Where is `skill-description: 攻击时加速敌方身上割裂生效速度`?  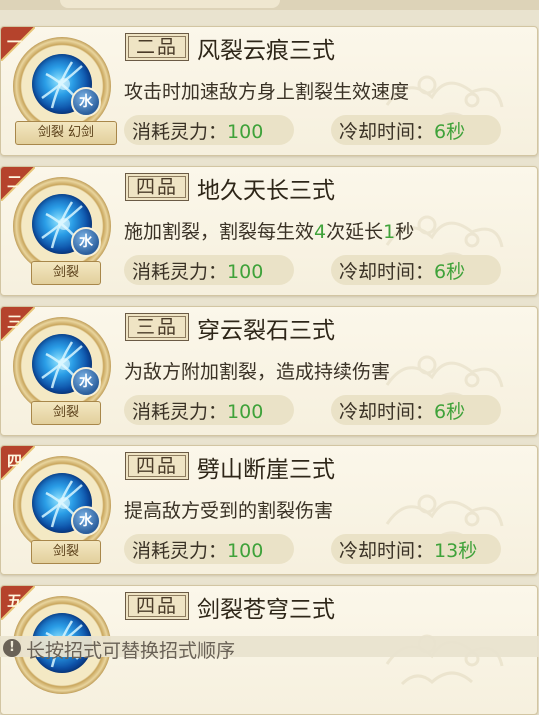
skill-description: 攻击时加速敌方身上割裂生效速度 is located at coordinates (266, 90).